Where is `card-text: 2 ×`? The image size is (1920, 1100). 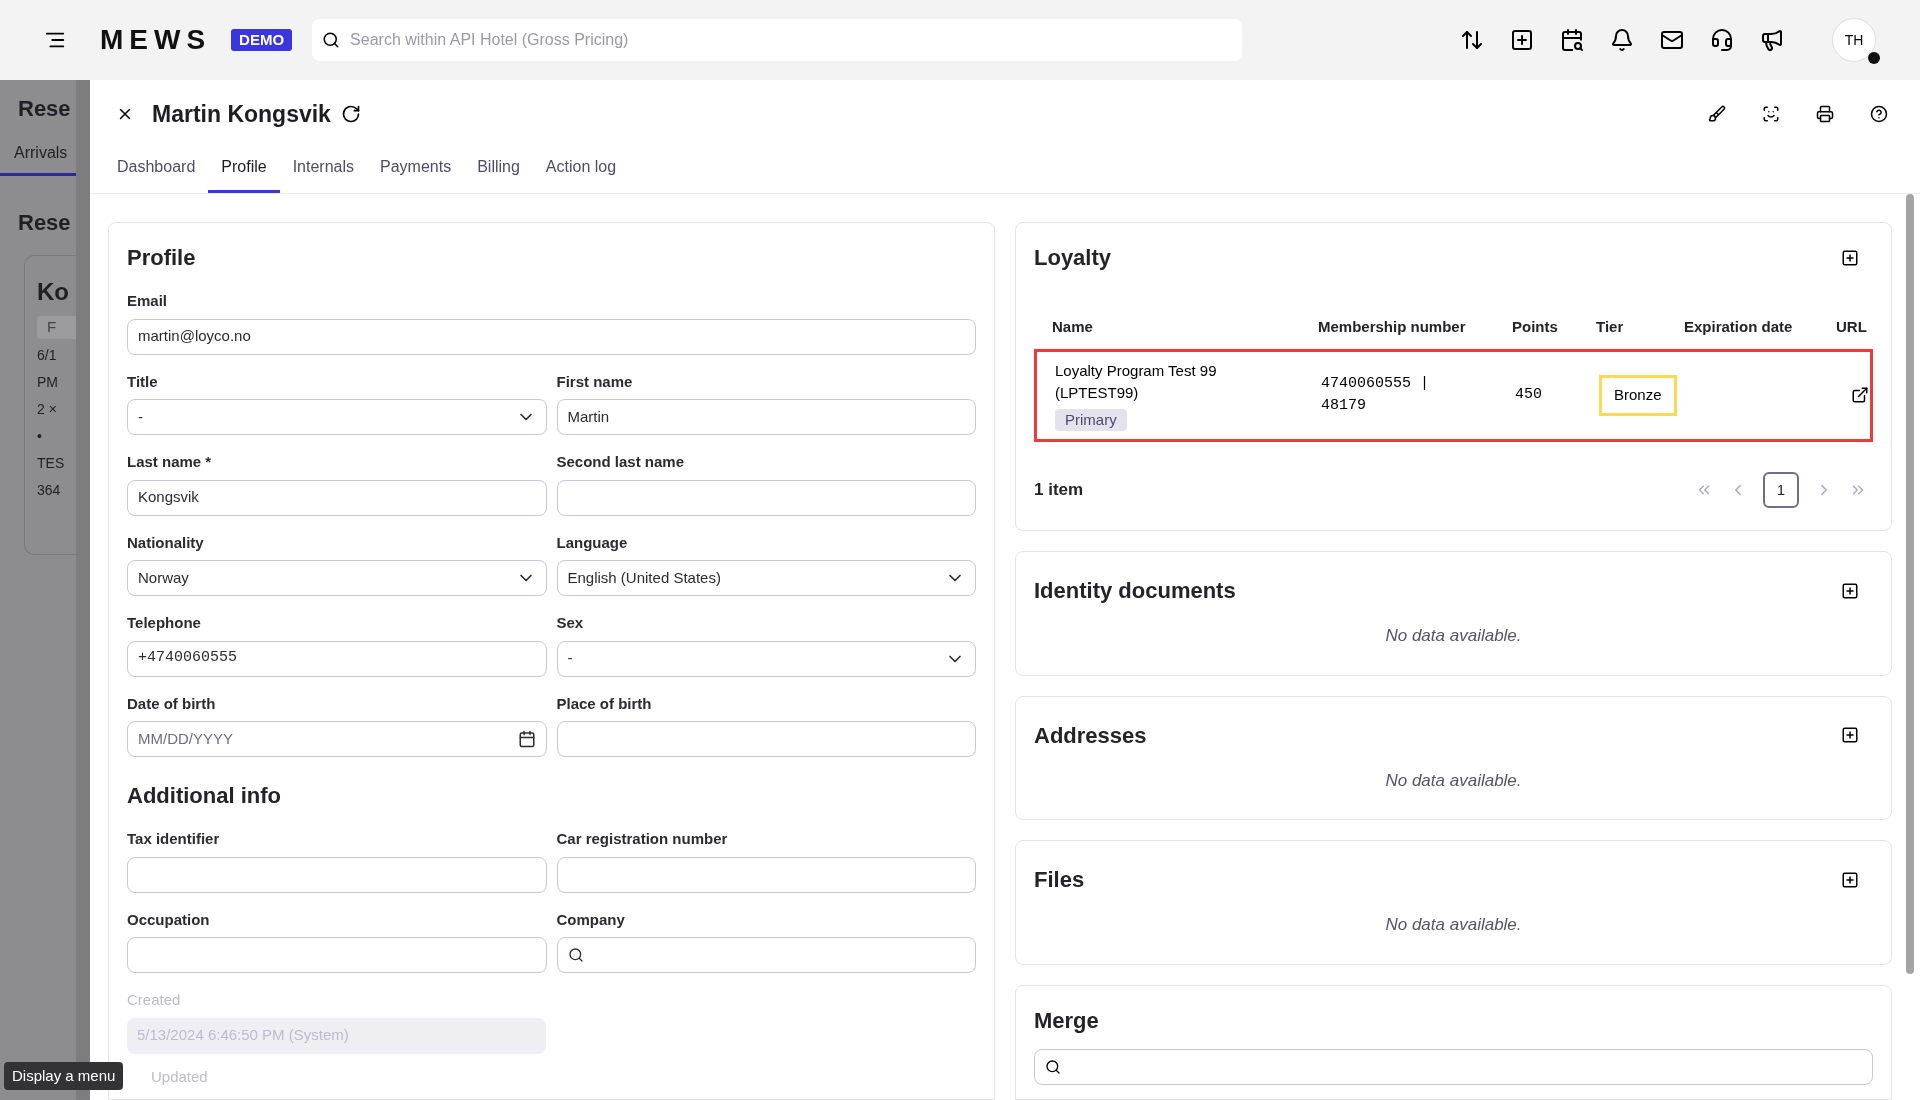 card-text: 2 × is located at coordinates (47, 409).